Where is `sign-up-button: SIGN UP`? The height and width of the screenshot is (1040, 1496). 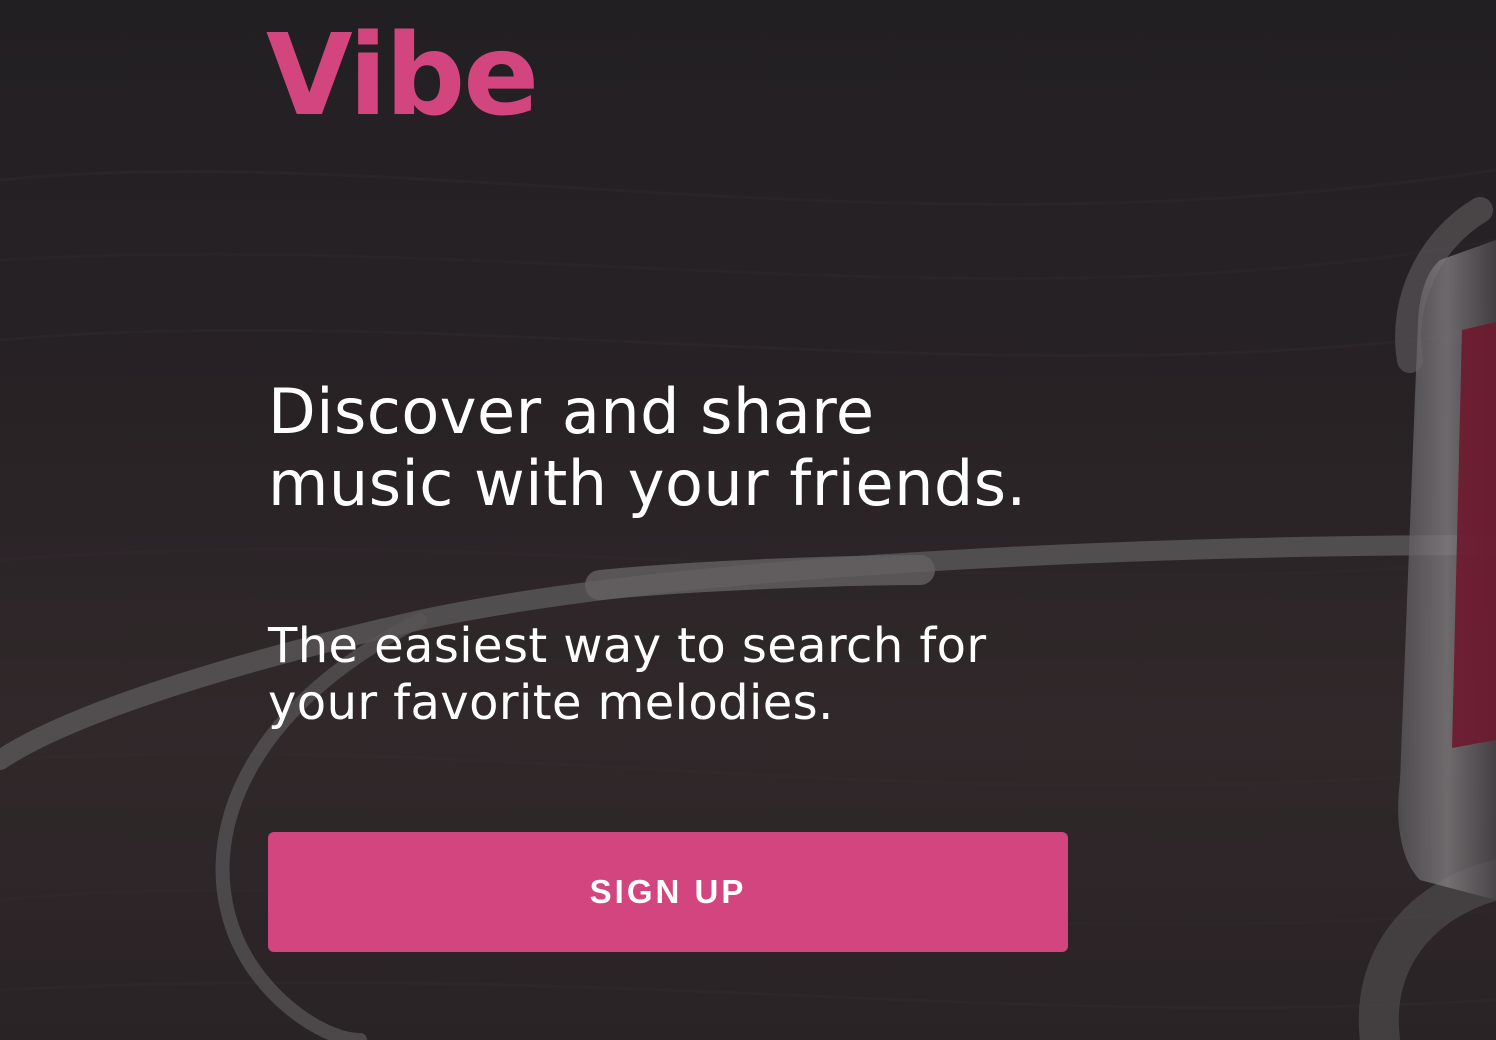
sign-up-button: SIGN UP is located at coordinates (668, 892).